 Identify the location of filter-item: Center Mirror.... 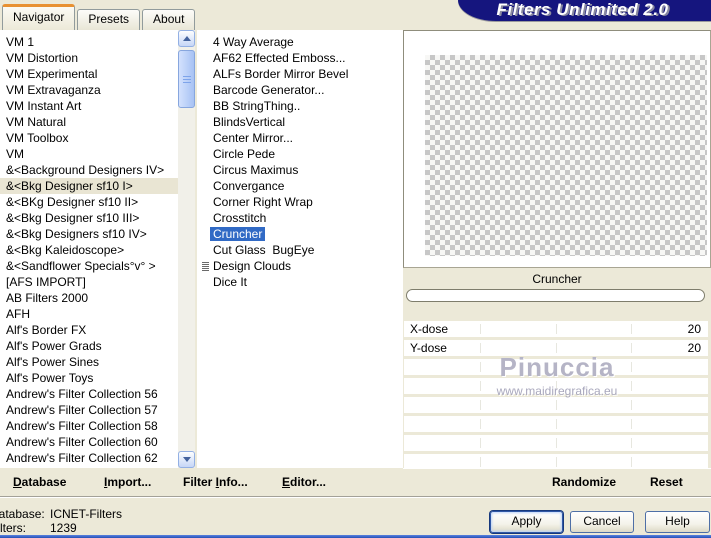
(300, 138).